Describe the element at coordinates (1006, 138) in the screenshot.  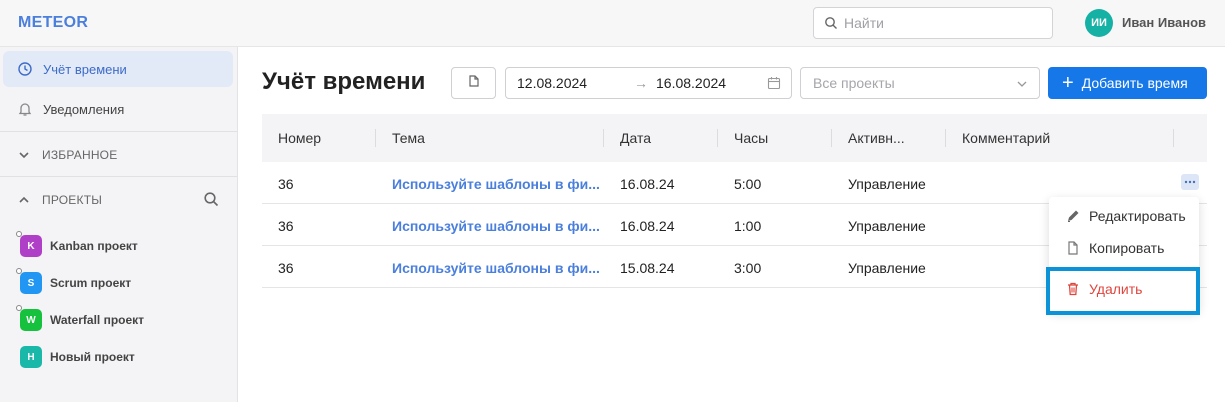
I see `column-comment: Комментарий` at that location.